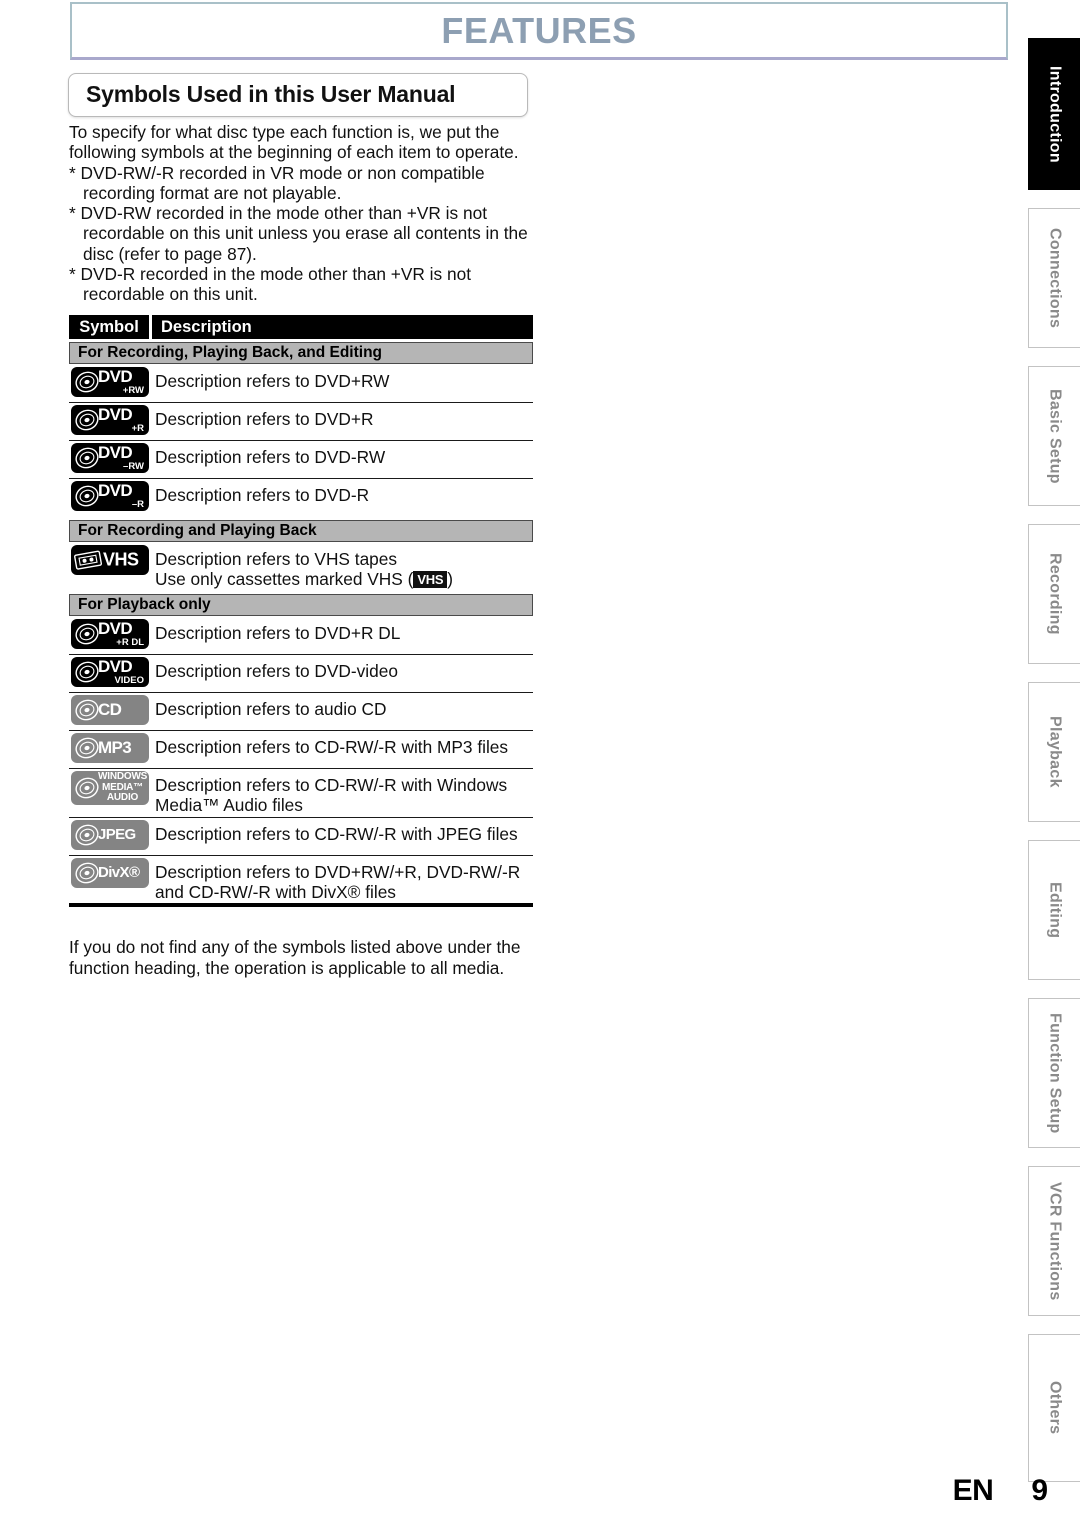  What do you see at coordinates (342, 327) in the screenshot?
I see `table-header-description: Description` at bounding box center [342, 327].